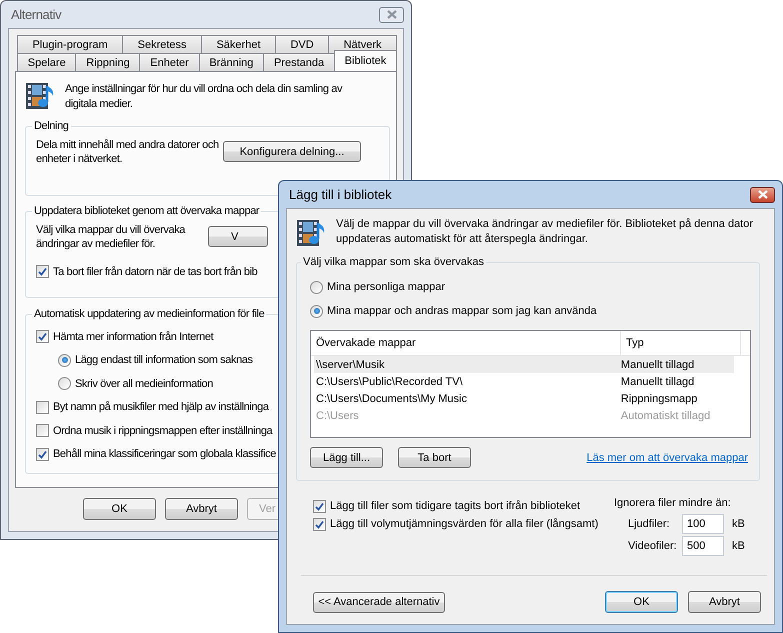 This screenshot has width=783, height=633. Describe the element at coordinates (434, 457) in the screenshot. I see `remove-button: Ta bort` at that location.